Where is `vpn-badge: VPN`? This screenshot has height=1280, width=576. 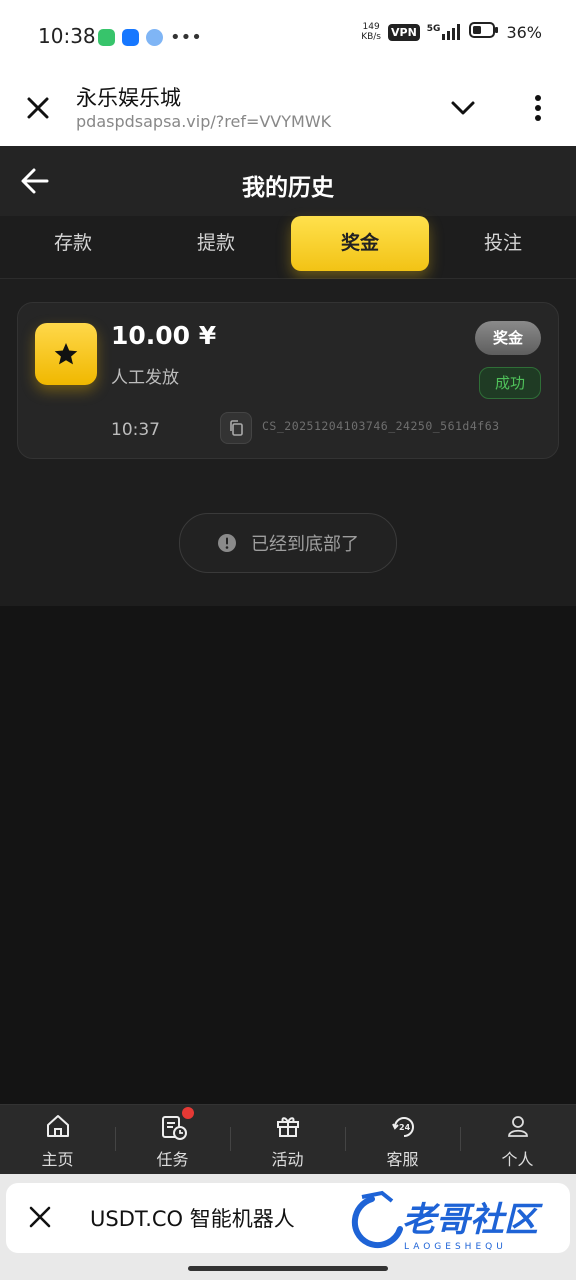 vpn-badge: VPN is located at coordinates (404, 32).